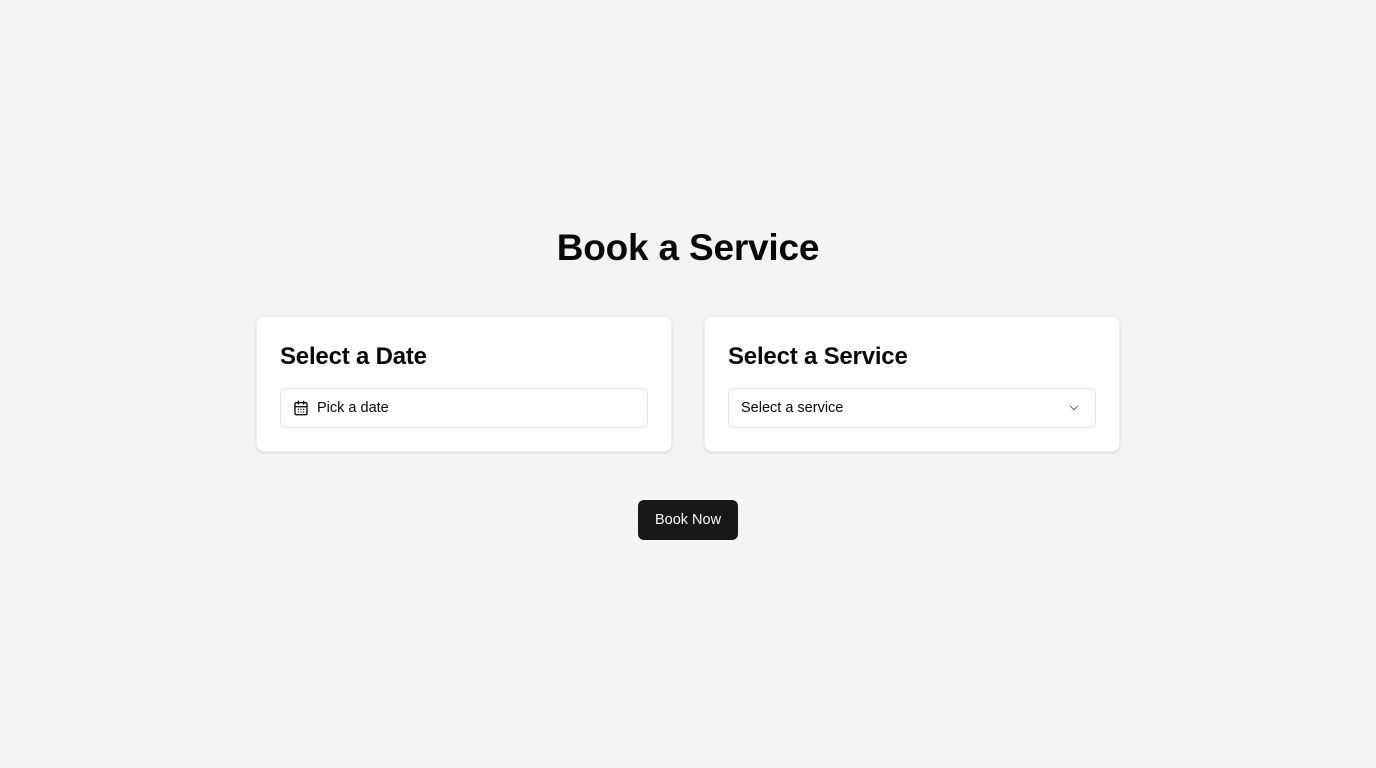  I want to click on date-picker-label: Pick a date, so click(353, 408).